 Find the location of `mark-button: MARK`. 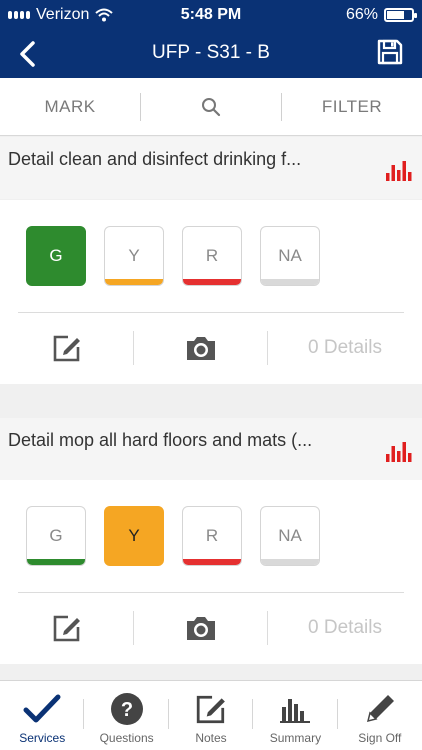

mark-button: MARK is located at coordinates (70, 106).